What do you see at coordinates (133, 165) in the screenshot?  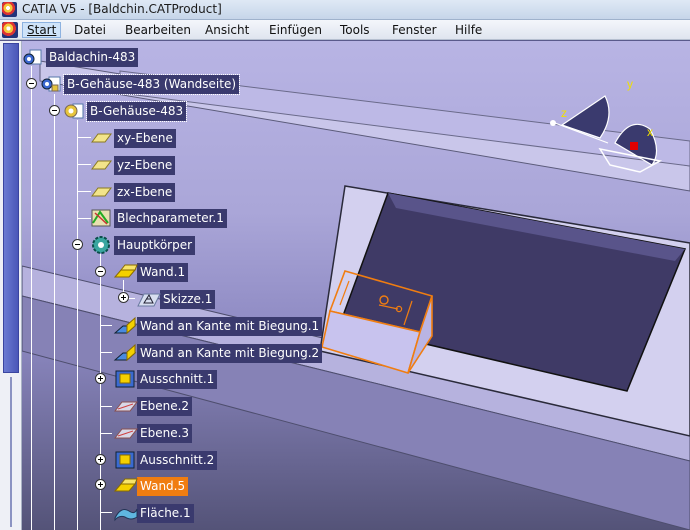 I see `tree-node-yz-plane: yz-Ebene` at bounding box center [133, 165].